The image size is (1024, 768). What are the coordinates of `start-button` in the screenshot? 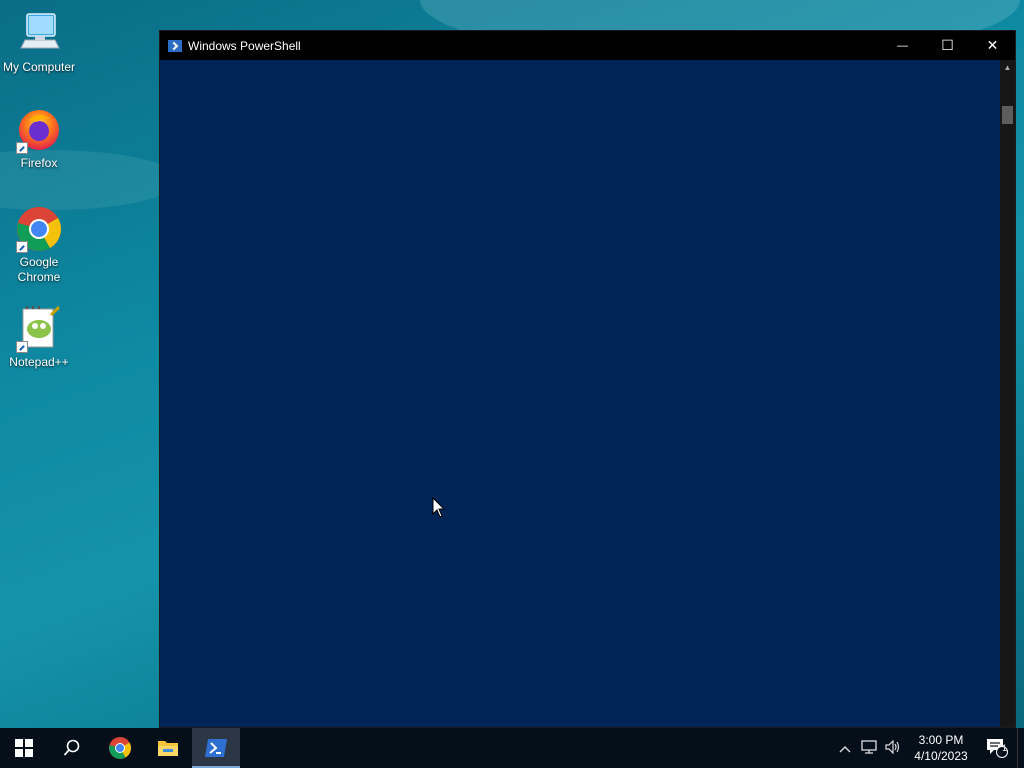 It's located at (24, 748).